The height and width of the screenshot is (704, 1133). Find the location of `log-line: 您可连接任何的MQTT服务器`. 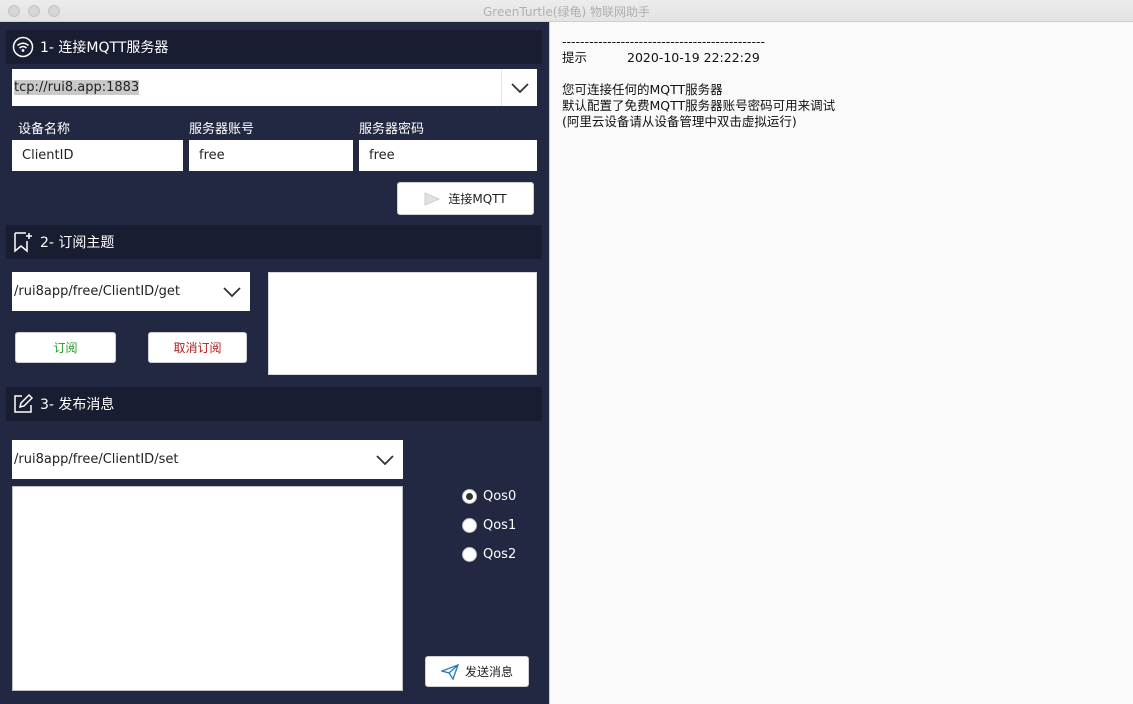

log-line: 您可连接任何的MQTT服务器 is located at coordinates (642, 89).